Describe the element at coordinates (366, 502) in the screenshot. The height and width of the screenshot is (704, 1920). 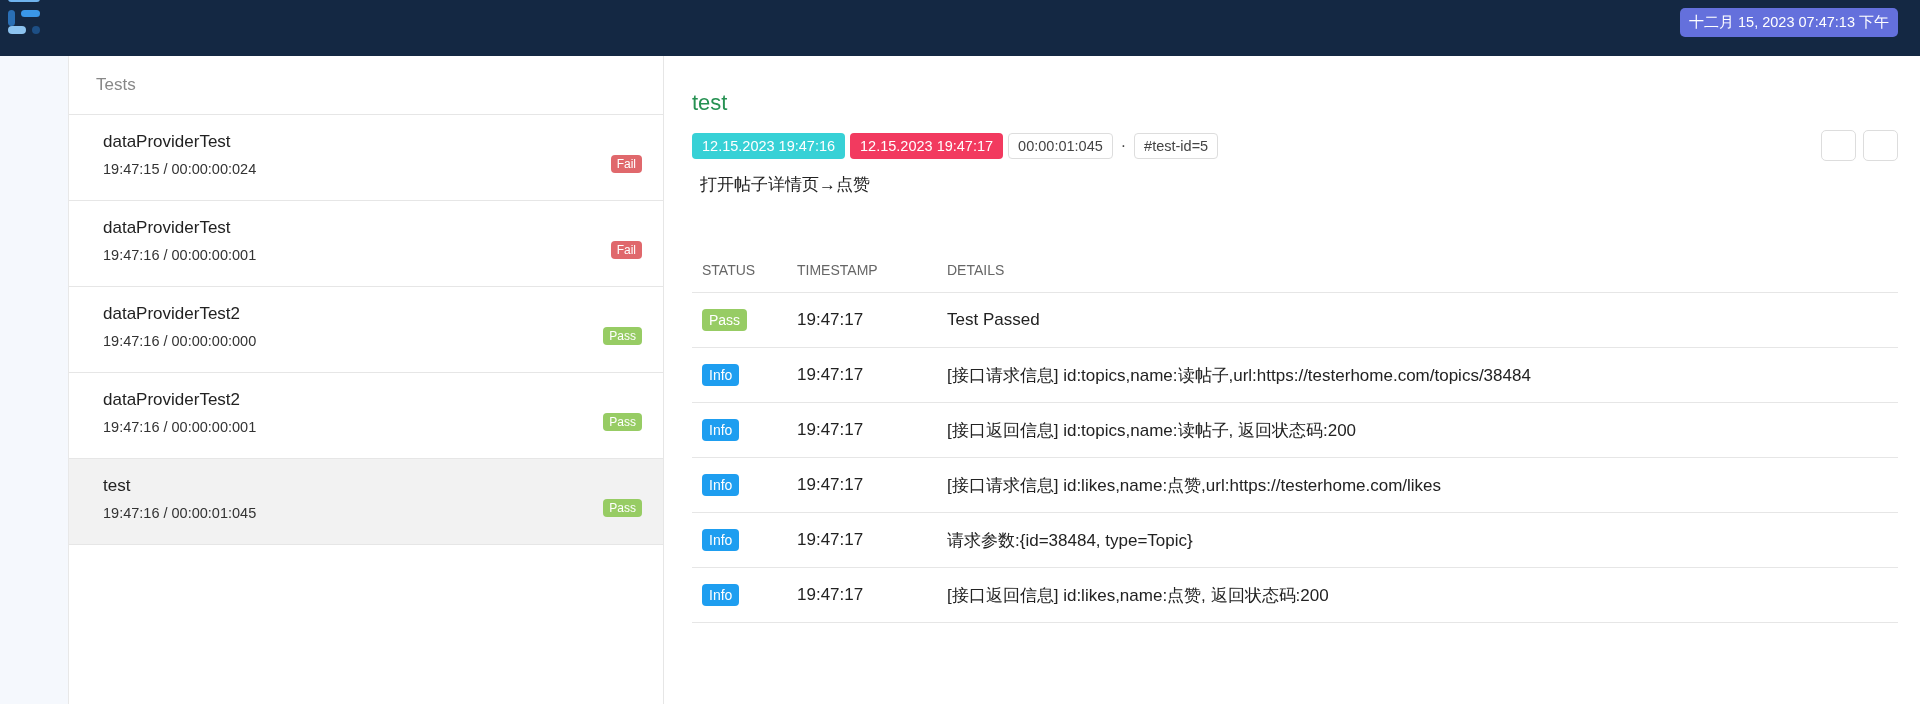
I see `test-list-item: test 19:47:16 / 00:00:01:045 Pass` at that location.